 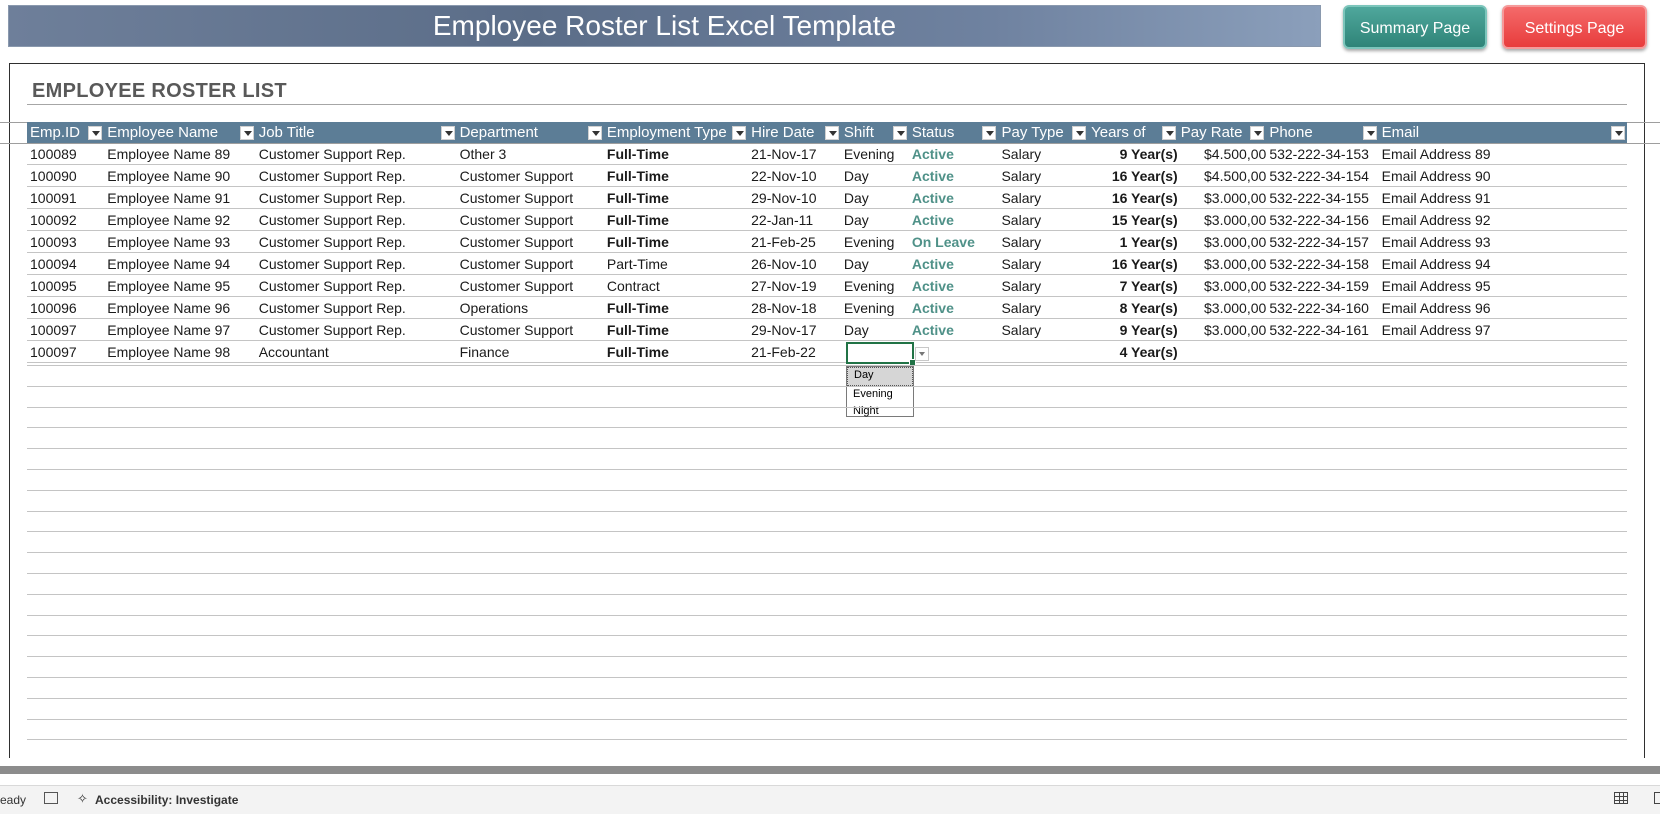 What do you see at coordinates (1222, 154) in the screenshot?
I see `cell-pay-rate: $4.500,00` at bounding box center [1222, 154].